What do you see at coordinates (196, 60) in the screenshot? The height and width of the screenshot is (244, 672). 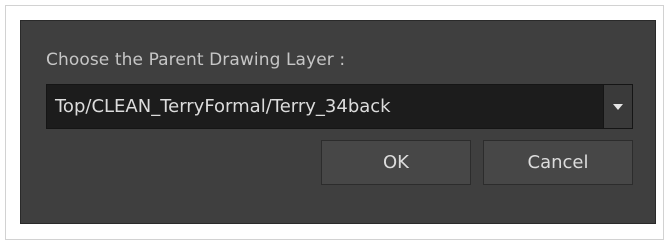 I see `dialog-prompt: Choose the Parent Drawing Layer :` at bounding box center [196, 60].